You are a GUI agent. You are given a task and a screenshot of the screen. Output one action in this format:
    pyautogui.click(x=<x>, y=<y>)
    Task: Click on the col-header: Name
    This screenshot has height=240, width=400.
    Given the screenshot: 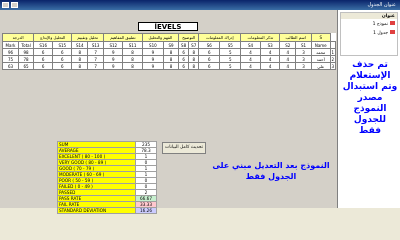 What is the action you would take?
    pyautogui.click(x=320, y=45)
    